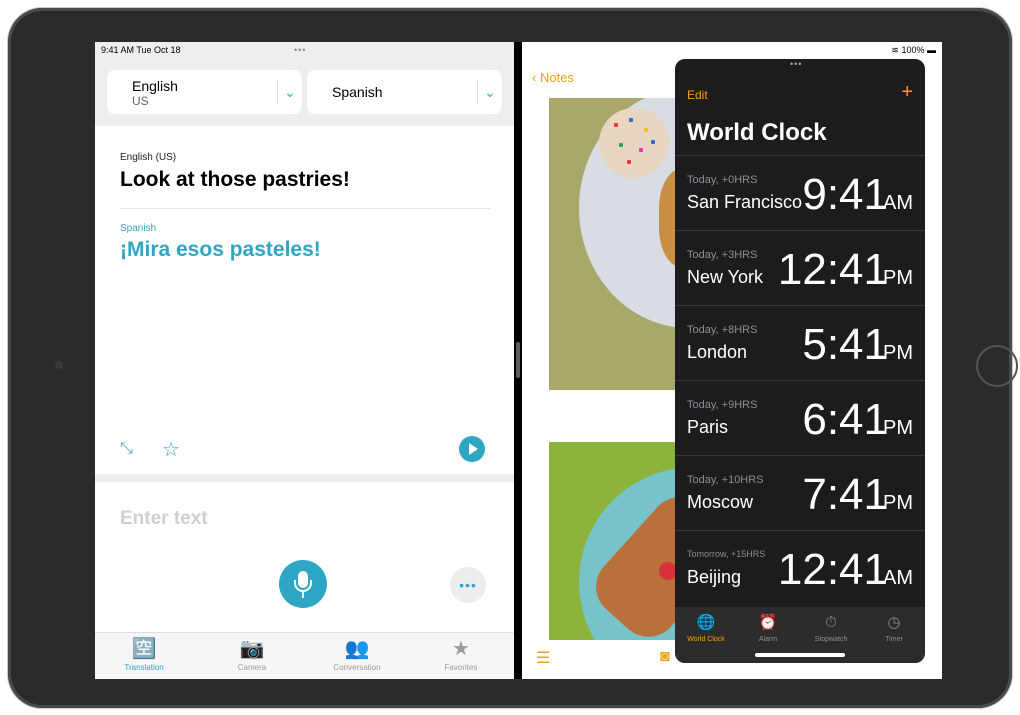 The image size is (1020, 715). What do you see at coordinates (220, 249) in the screenshot?
I see `target-text: ¡Mira esos pasteles!` at bounding box center [220, 249].